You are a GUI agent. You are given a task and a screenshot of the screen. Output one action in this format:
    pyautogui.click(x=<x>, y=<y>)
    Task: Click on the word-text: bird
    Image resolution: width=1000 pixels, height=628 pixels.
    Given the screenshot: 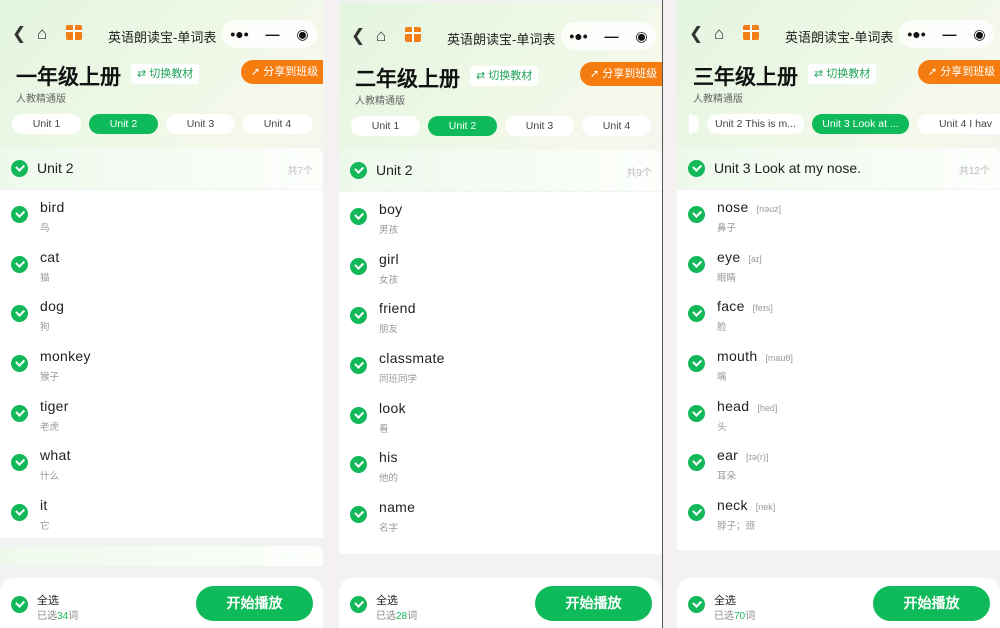 What is the action you would take?
    pyautogui.click(x=52, y=207)
    